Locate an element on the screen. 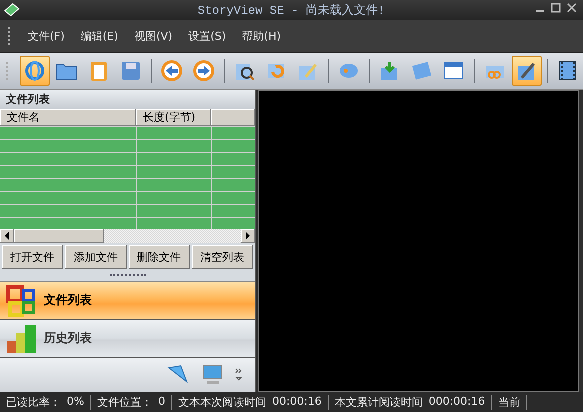  column-header is located at coordinates (233, 117).